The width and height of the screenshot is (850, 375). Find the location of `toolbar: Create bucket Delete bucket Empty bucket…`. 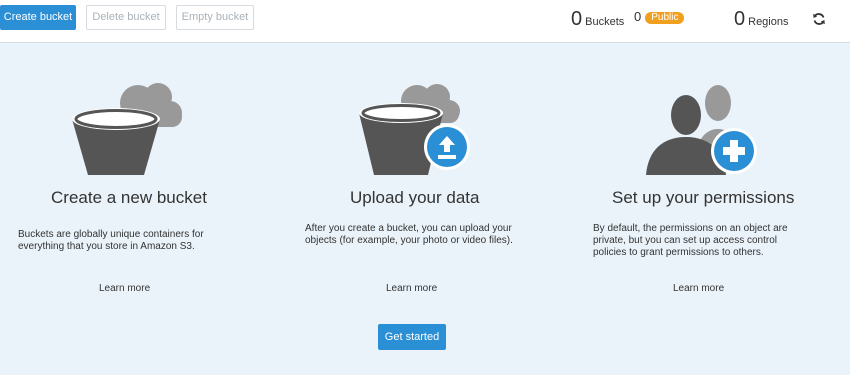

toolbar: Create bucket Delete bucket Empty bucket… is located at coordinates (425, 21).